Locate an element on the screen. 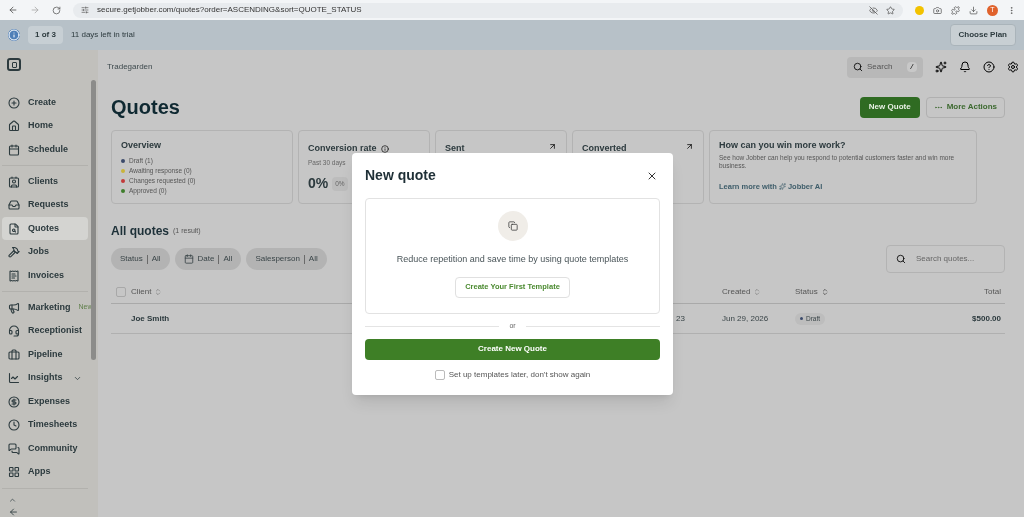 The width and height of the screenshot is (1024, 517). dollar-icon is located at coordinates (14, 401).